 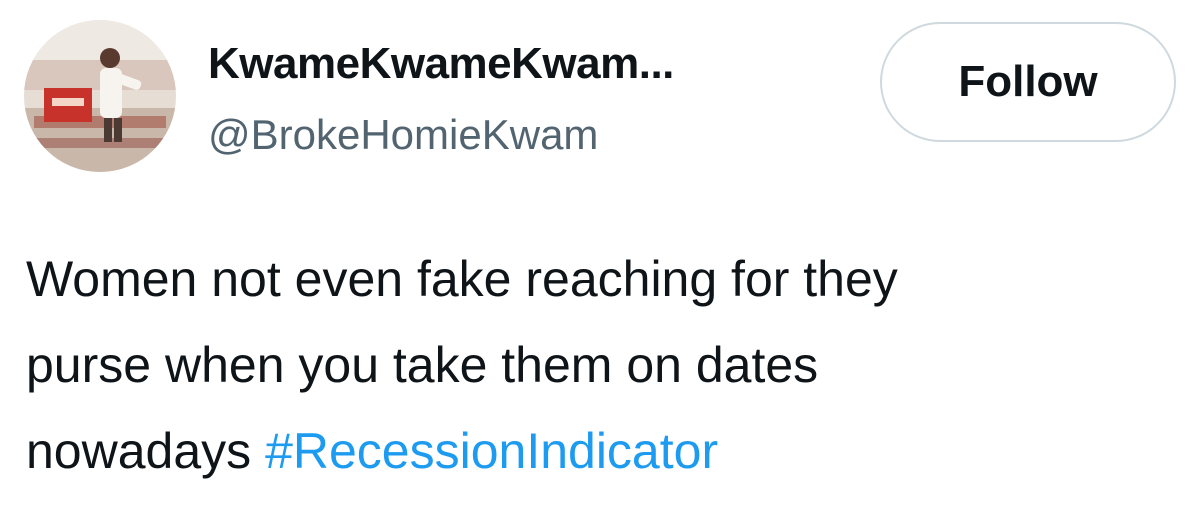 I want to click on avatar, so click(x=100, y=96).